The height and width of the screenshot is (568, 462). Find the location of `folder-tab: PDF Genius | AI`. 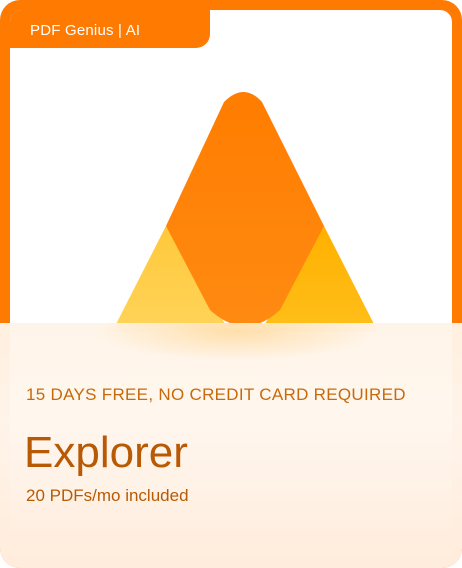

folder-tab: PDF Genius | AI is located at coordinates (110, 29).